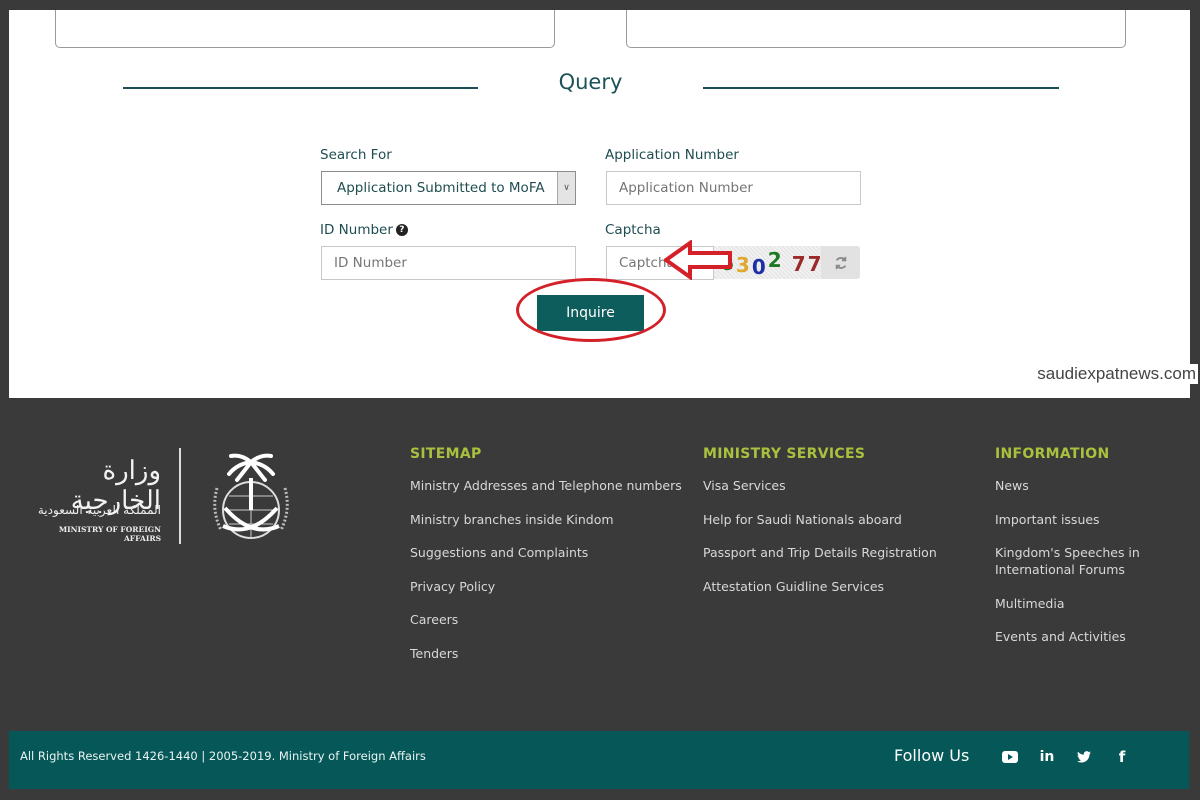  What do you see at coordinates (1080, 485) in the screenshot?
I see `footer-link: News` at bounding box center [1080, 485].